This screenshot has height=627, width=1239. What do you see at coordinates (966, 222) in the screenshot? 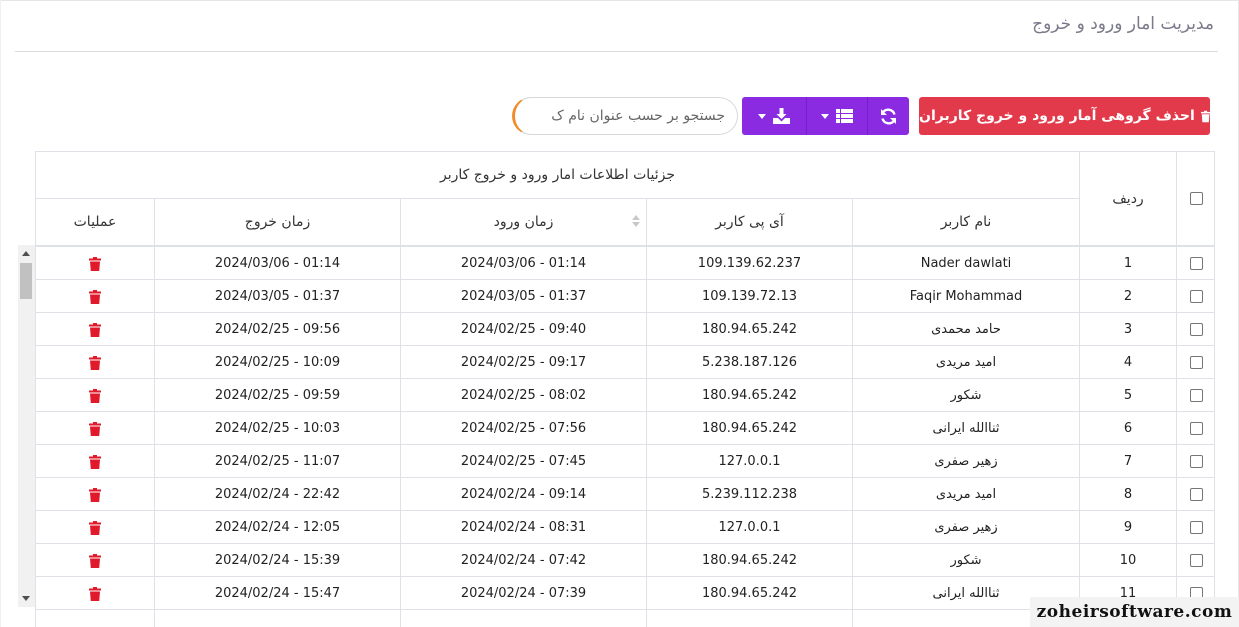
I see `header-username: نام کاربر` at bounding box center [966, 222].